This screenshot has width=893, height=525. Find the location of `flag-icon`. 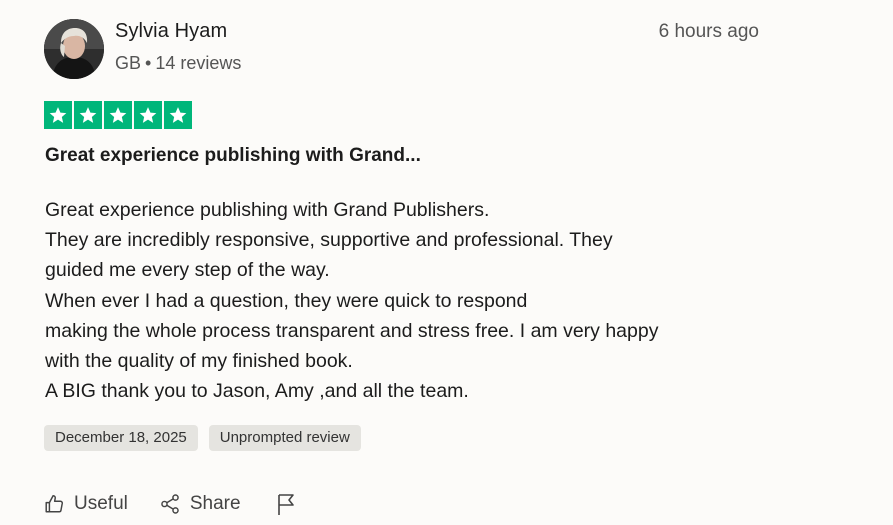

flag-icon is located at coordinates (286, 504).